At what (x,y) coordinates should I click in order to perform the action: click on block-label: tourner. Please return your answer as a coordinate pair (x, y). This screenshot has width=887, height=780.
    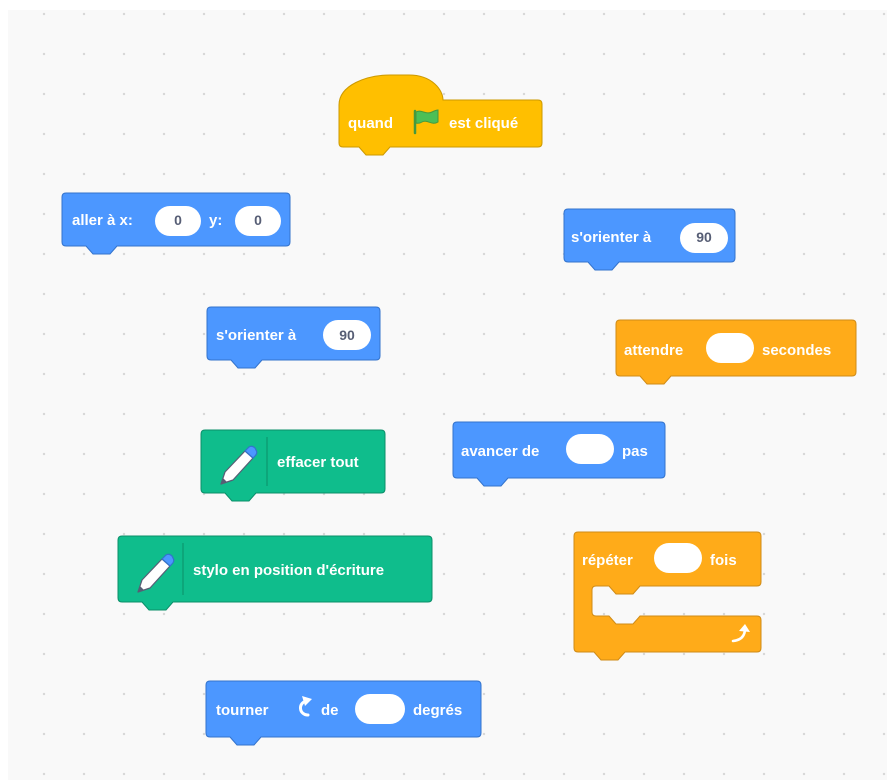
    Looking at the image, I should click on (242, 710).